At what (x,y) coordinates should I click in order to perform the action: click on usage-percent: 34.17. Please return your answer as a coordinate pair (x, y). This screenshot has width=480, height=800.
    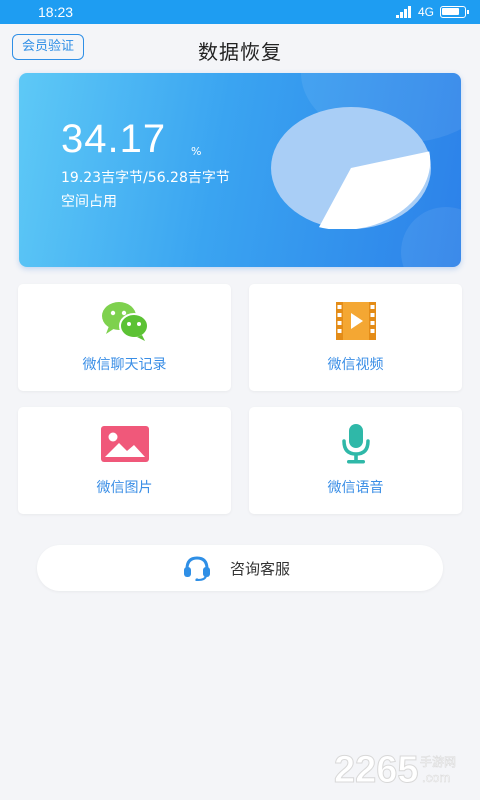
    Looking at the image, I should click on (114, 139).